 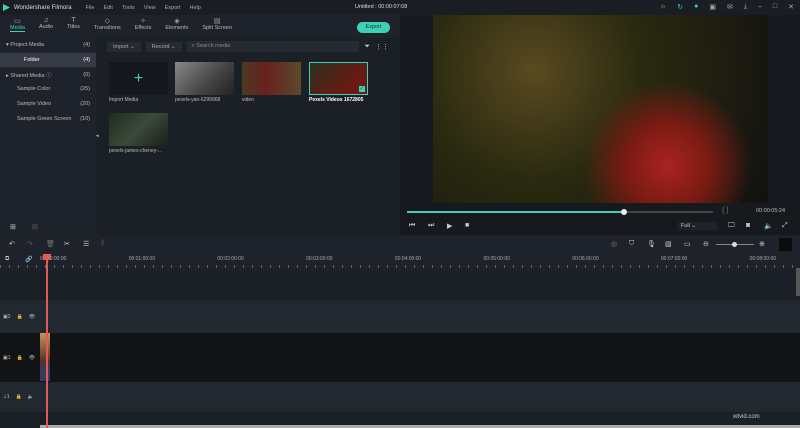 I want to click on tab-media: ▭ Media, so click(x=17, y=26).